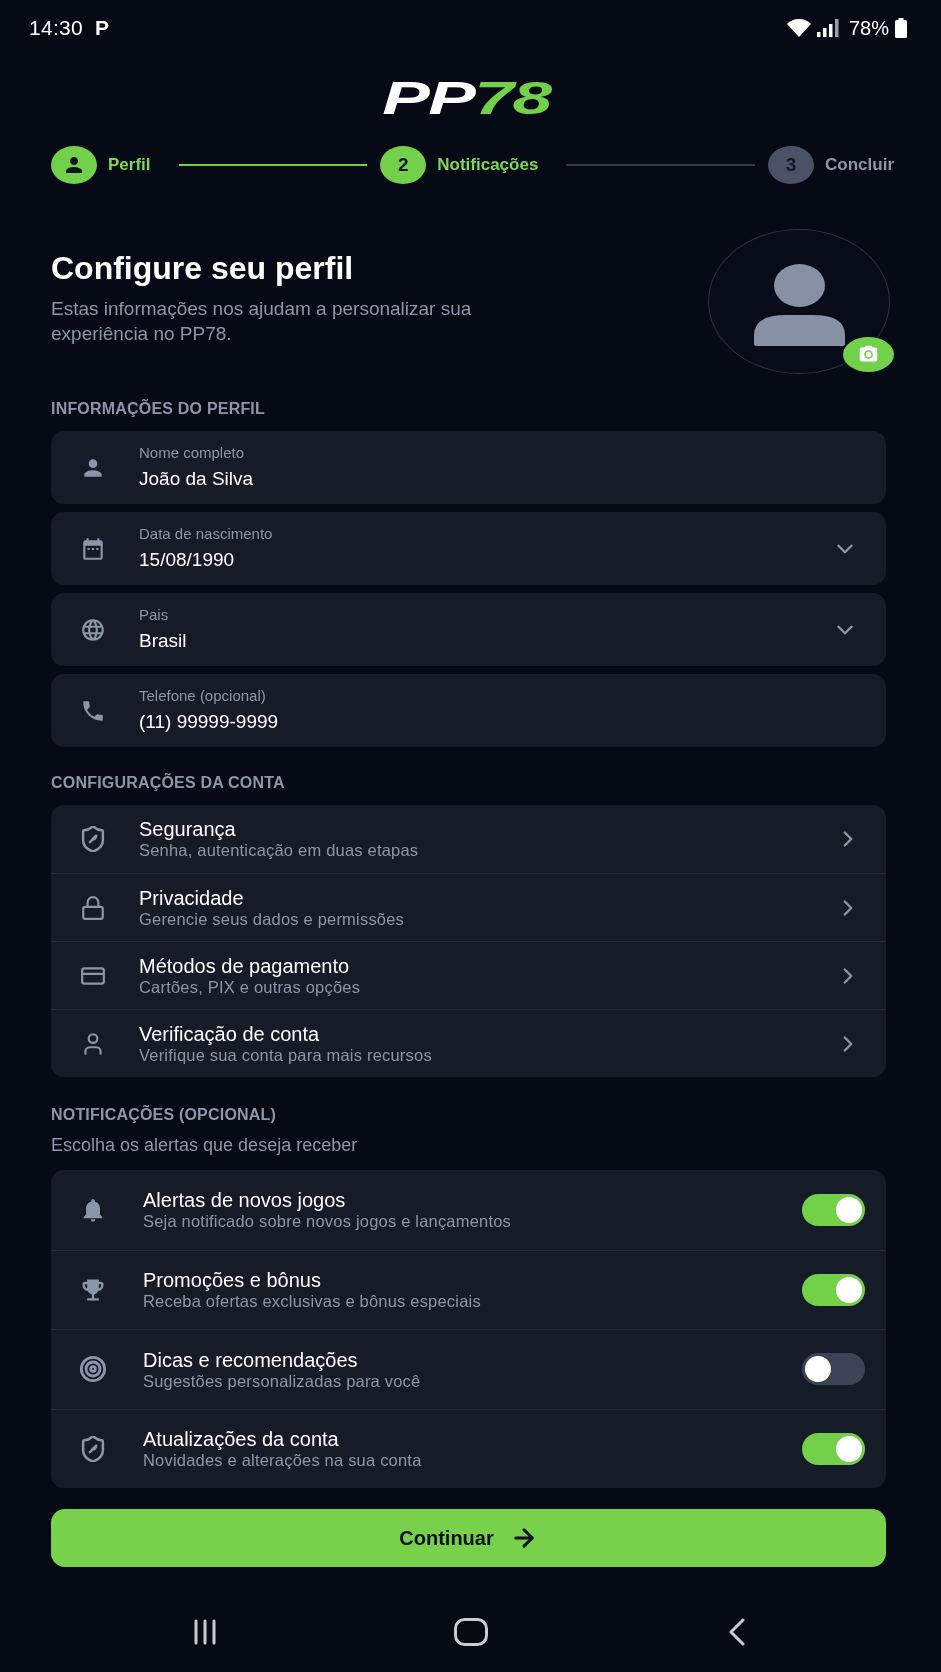  What do you see at coordinates (868, 28) in the screenshot?
I see `battery-percentage: 78%` at bounding box center [868, 28].